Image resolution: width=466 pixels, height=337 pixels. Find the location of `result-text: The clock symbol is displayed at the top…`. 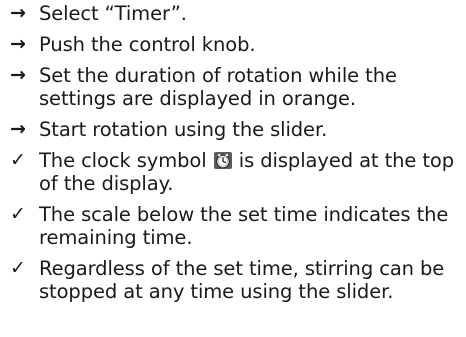

result-text: The clock symbol is displayed at the top… is located at coordinates (249, 172).